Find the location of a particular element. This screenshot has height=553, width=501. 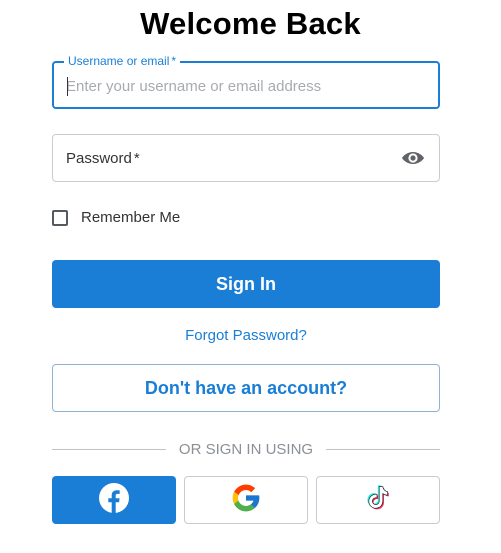

text-caret is located at coordinates (67, 86).